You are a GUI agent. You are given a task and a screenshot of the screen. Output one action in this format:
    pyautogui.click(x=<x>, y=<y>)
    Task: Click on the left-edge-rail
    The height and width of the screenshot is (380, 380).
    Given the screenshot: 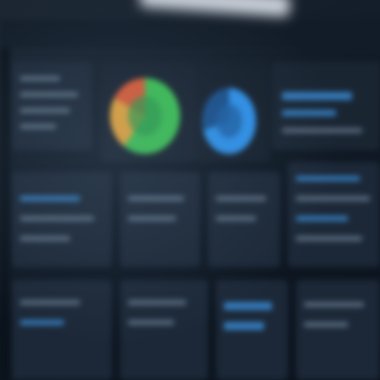 What is the action you would take?
    pyautogui.click(x=5, y=214)
    